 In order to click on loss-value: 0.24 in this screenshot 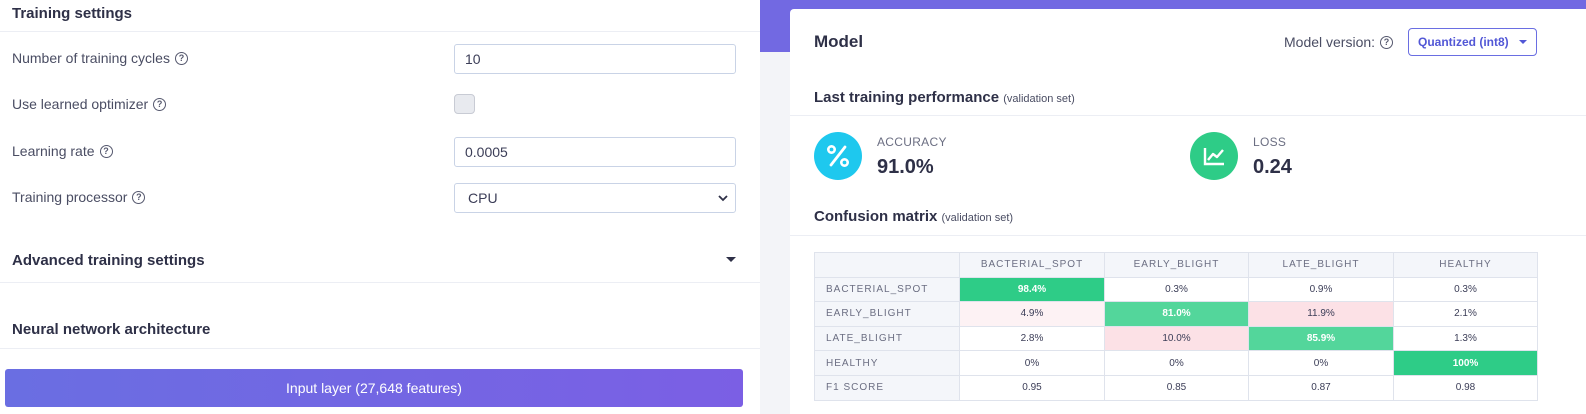, I will do `click(1272, 167)`.